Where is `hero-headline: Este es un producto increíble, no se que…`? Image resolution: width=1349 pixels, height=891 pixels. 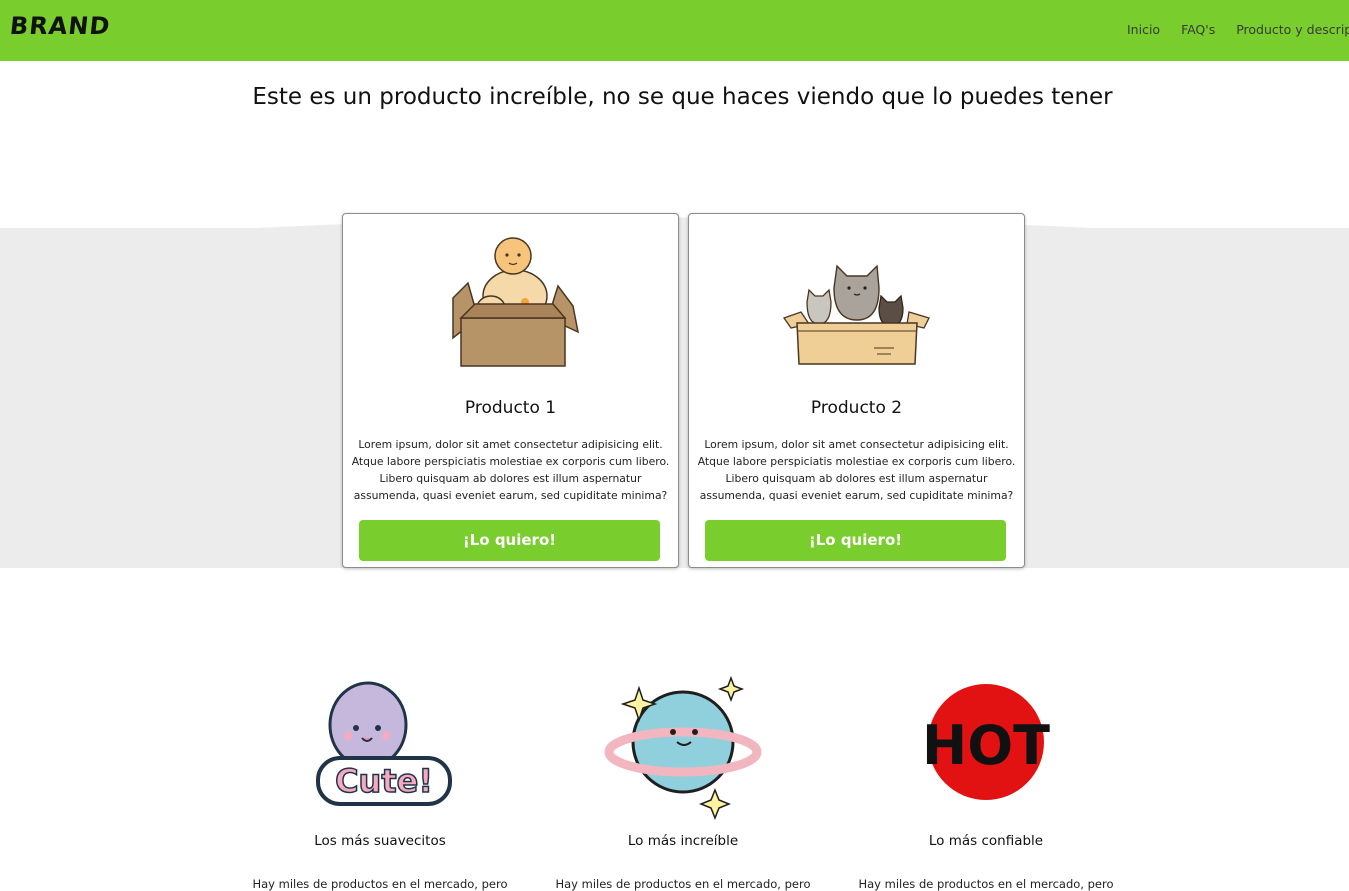
hero-headline: Este es un producto increíble, no se que… is located at coordinates (682, 97).